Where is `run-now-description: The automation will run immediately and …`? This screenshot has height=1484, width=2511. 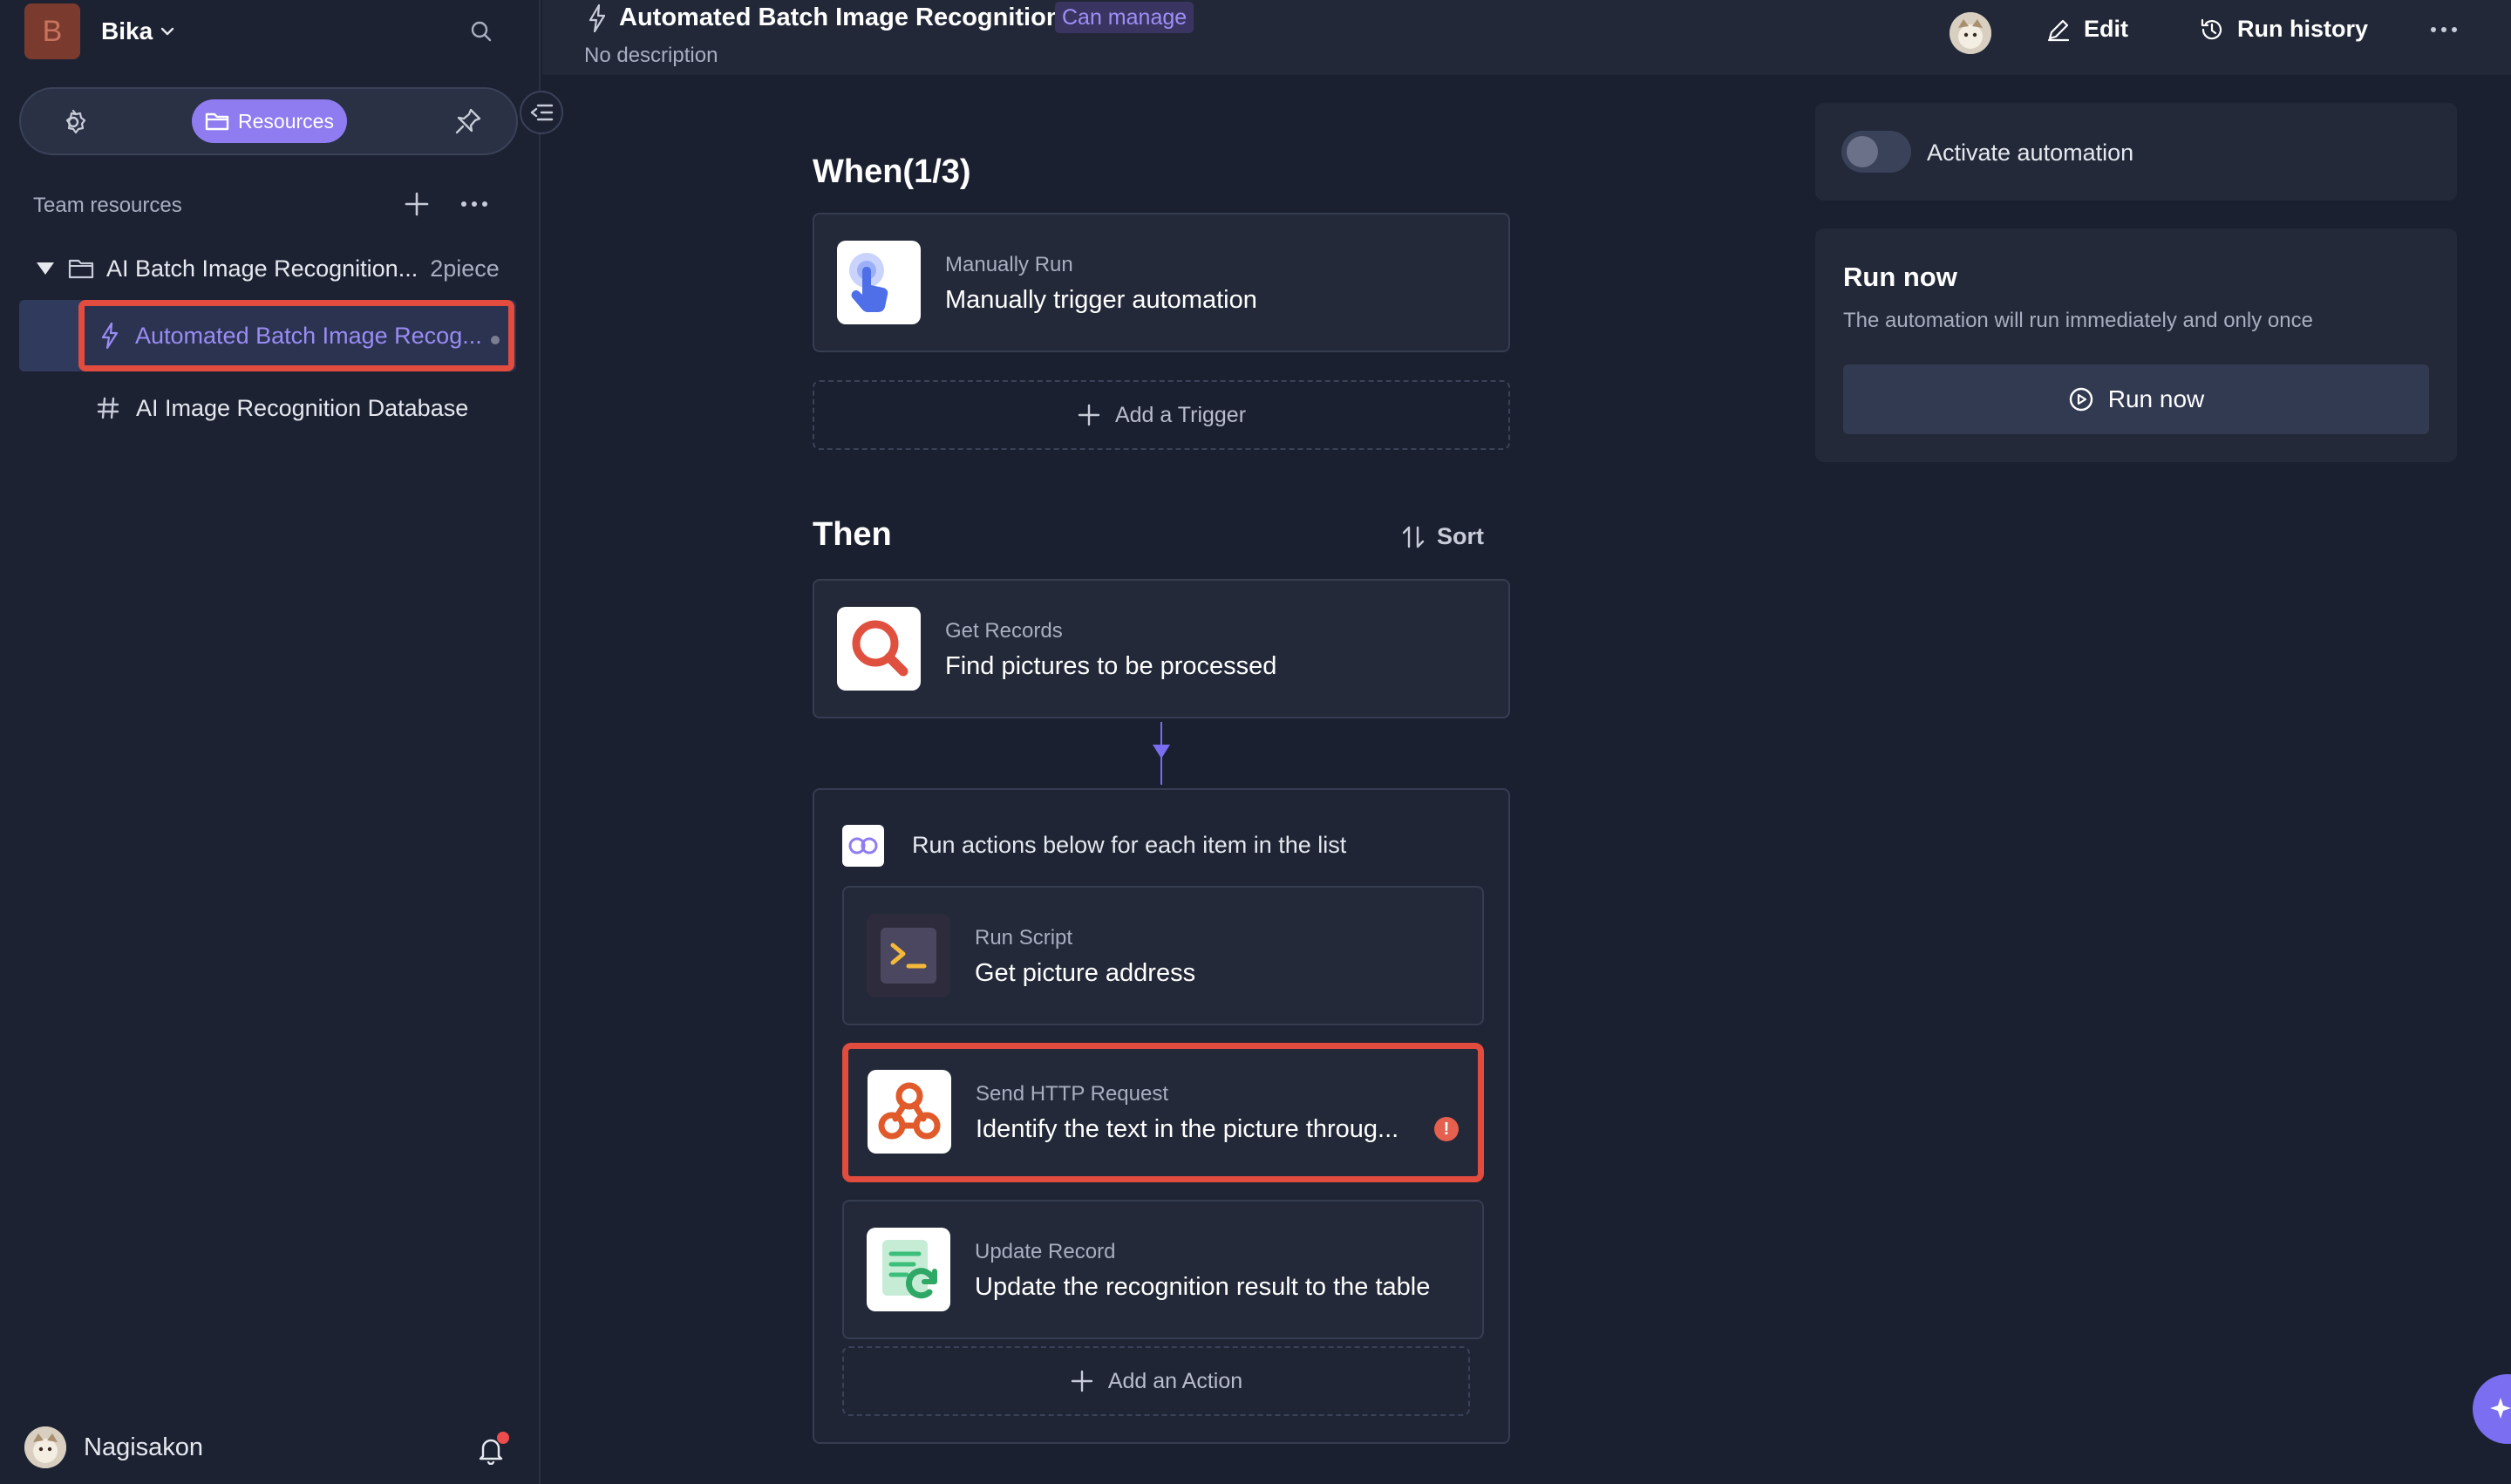
run-now-description: The automation will run immediately and … is located at coordinates (2078, 320).